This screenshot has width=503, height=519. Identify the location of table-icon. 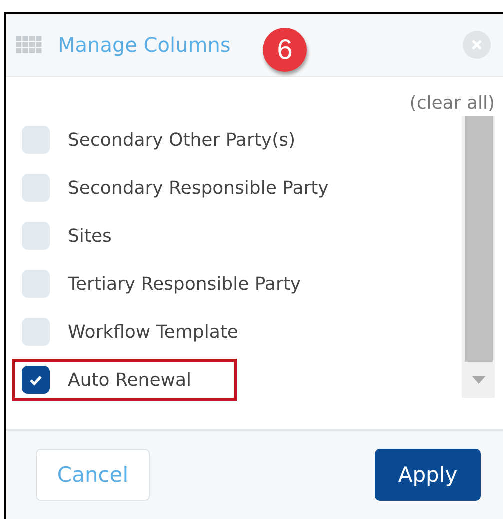
(29, 45).